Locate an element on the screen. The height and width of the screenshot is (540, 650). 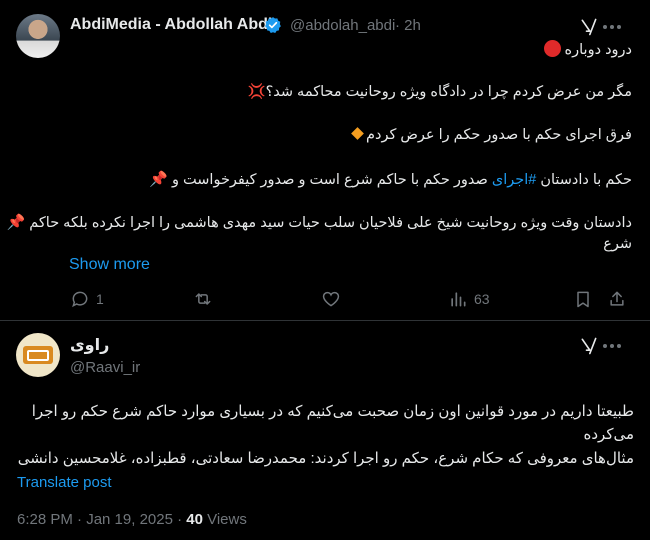
post-timestamp: 6:28 PM · Jan 19, 2025 · 40 Views is located at coordinates (132, 519).